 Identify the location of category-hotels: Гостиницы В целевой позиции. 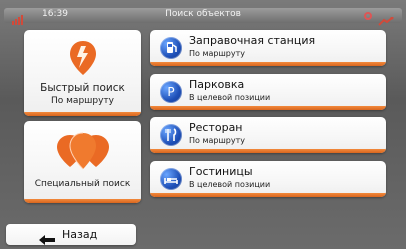
(268, 179).